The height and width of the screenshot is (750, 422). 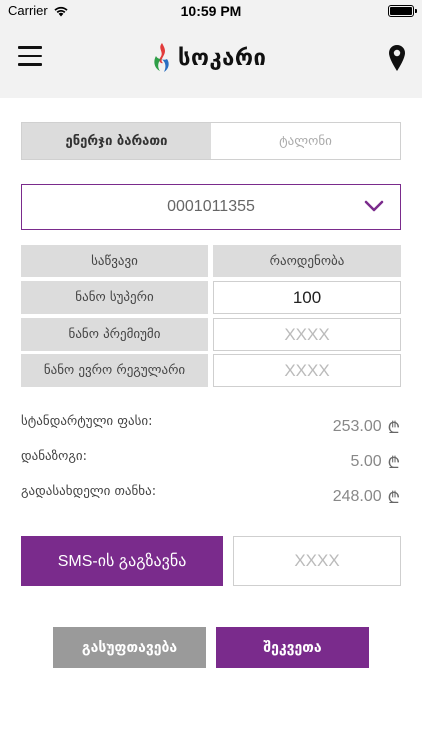 I want to click on sms-code-input: XXXX, so click(x=317, y=561).